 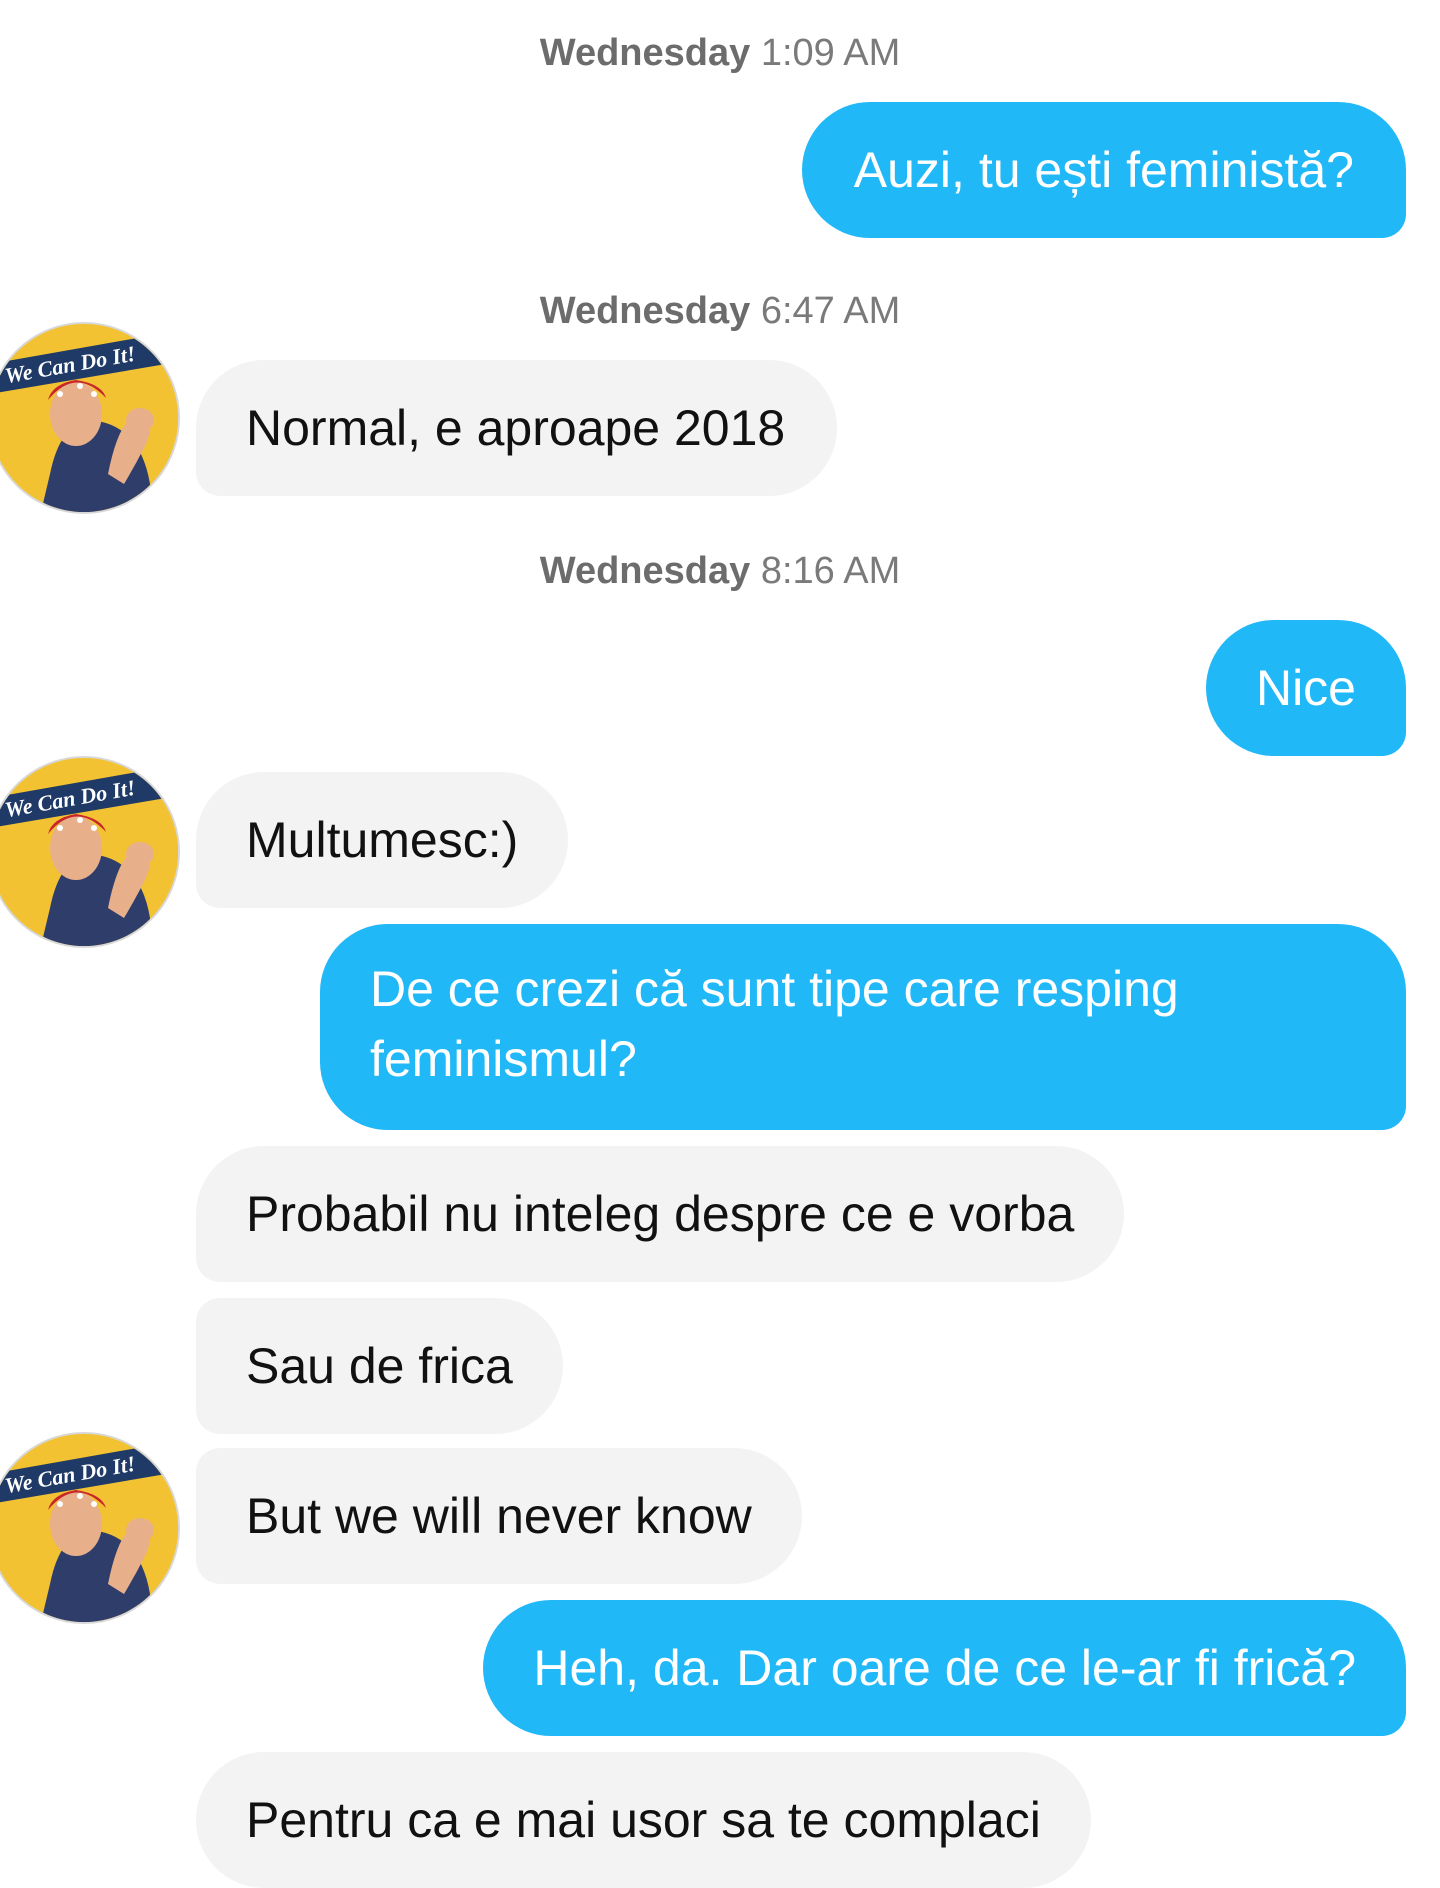 What do you see at coordinates (830, 53) in the screenshot?
I see `timestamp-time: 1:09 AM` at bounding box center [830, 53].